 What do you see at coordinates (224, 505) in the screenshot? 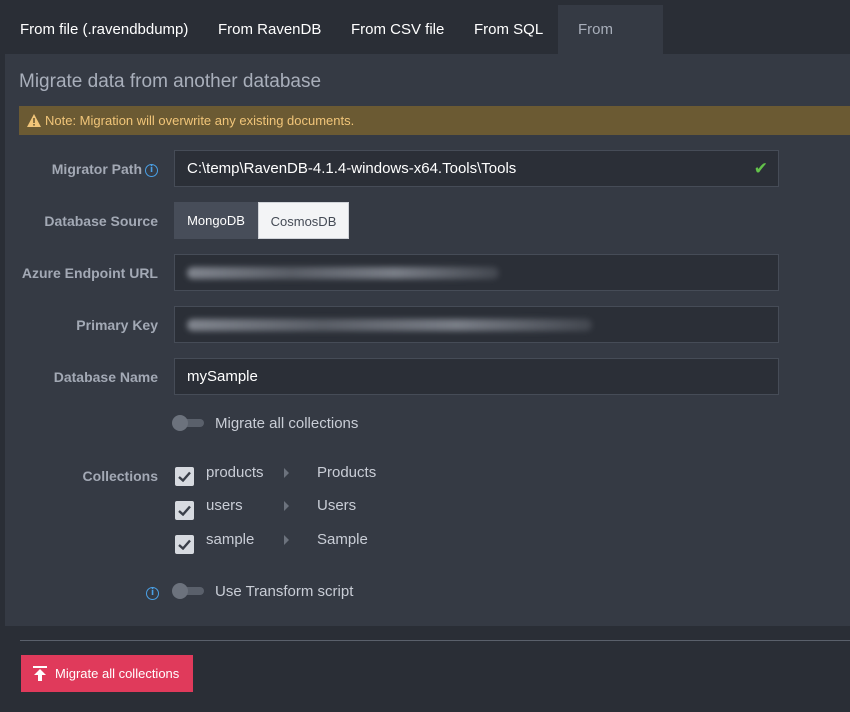
I see `collection-name: users` at bounding box center [224, 505].